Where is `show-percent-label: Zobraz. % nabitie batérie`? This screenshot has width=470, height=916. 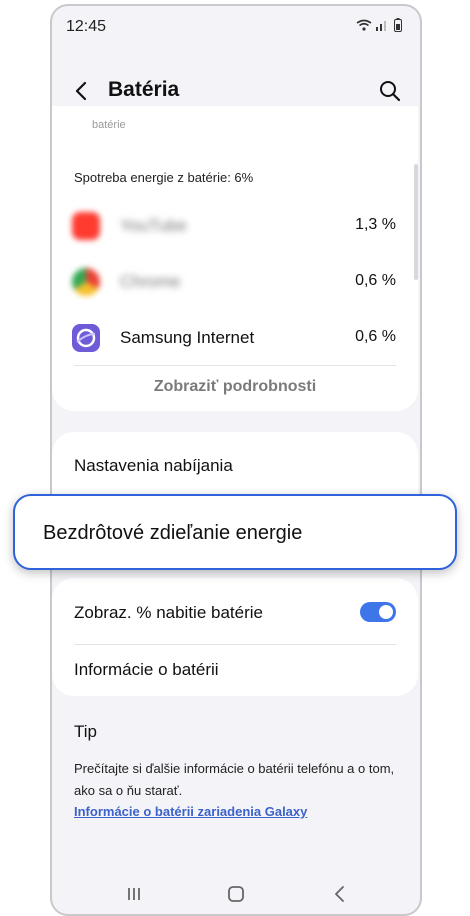 show-percent-label: Zobraz. % nabitie batérie is located at coordinates (168, 613).